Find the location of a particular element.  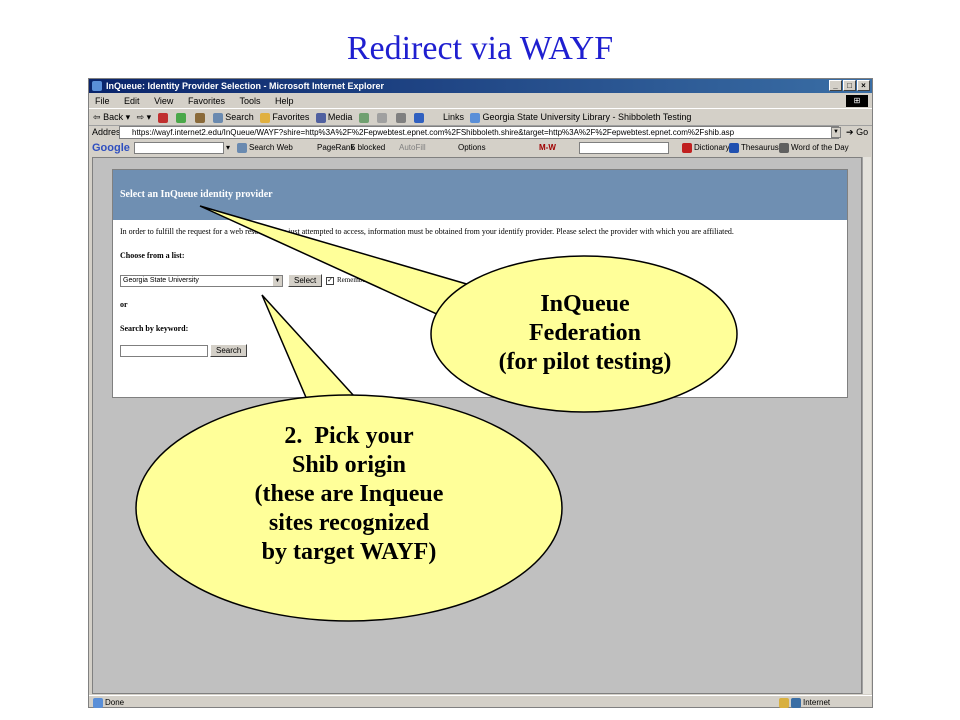

federation-callout-pointer is located at coordinates (335, 263).